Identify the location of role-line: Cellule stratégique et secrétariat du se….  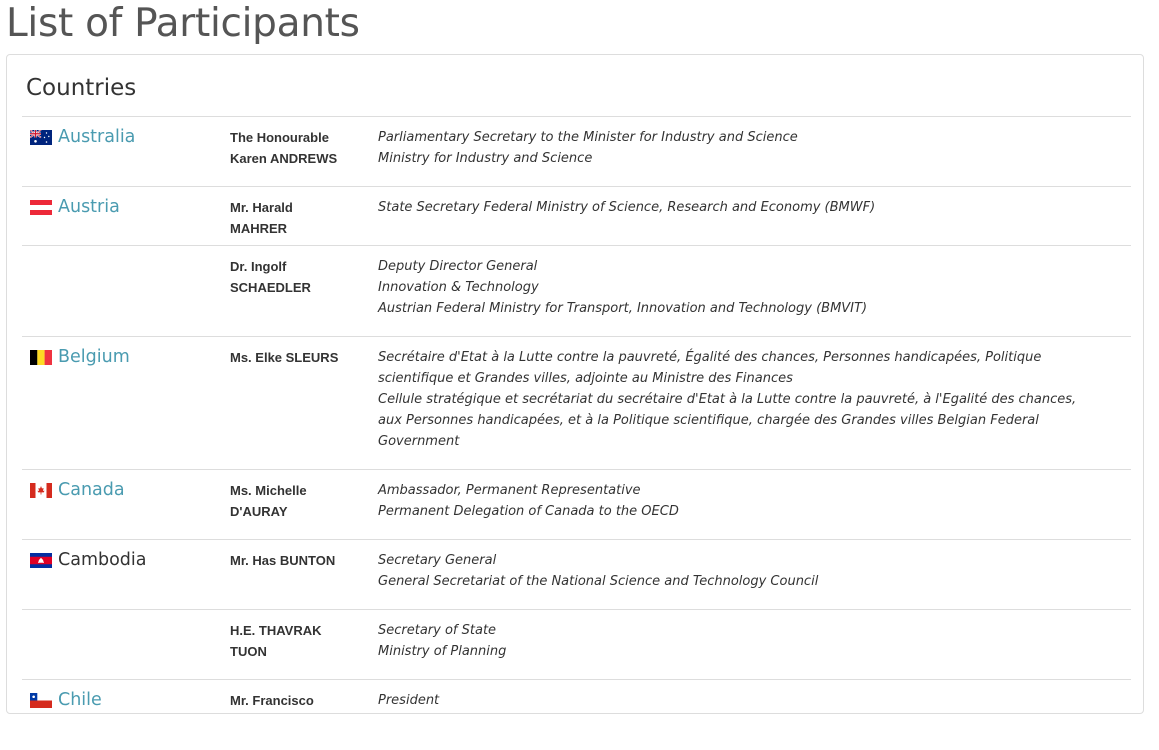
(727, 399).